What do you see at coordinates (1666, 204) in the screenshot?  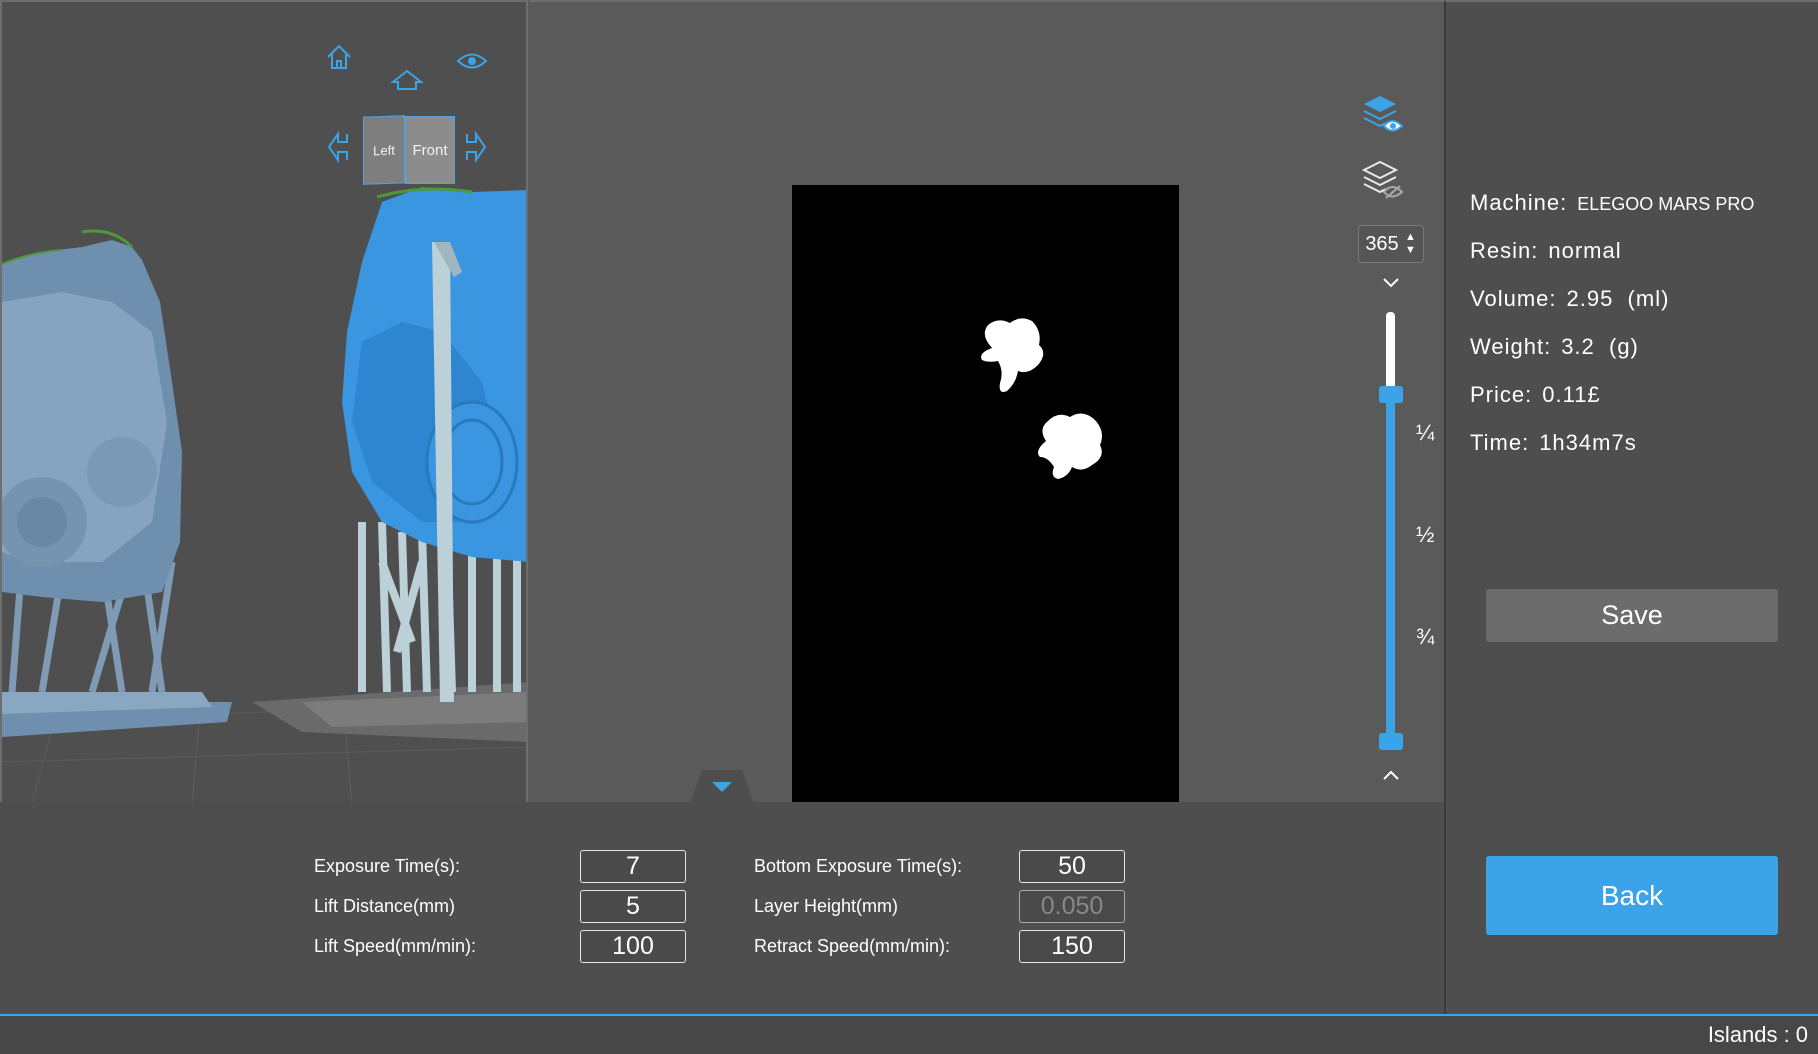 I see `machine-value: ELEGOO MARS PRO` at bounding box center [1666, 204].